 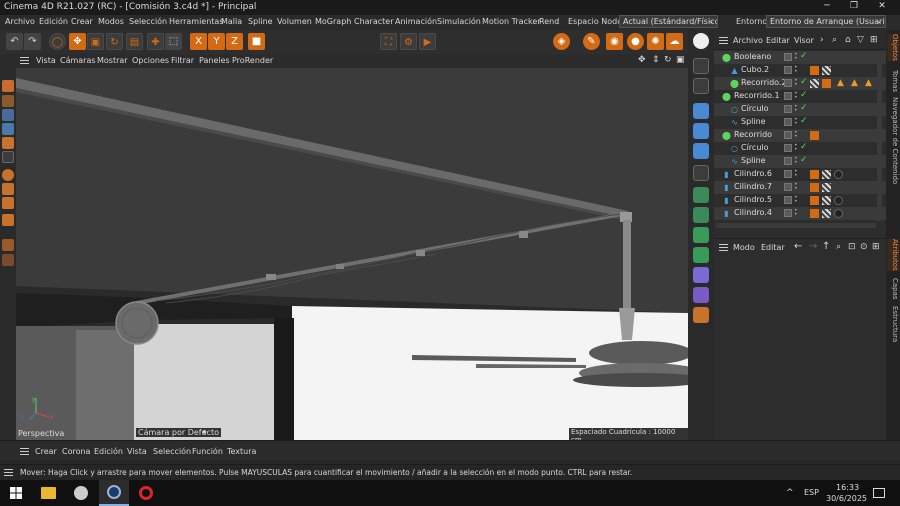 What do you see at coordinates (81, 493) in the screenshot?
I see `photos-app-icon` at bounding box center [81, 493].